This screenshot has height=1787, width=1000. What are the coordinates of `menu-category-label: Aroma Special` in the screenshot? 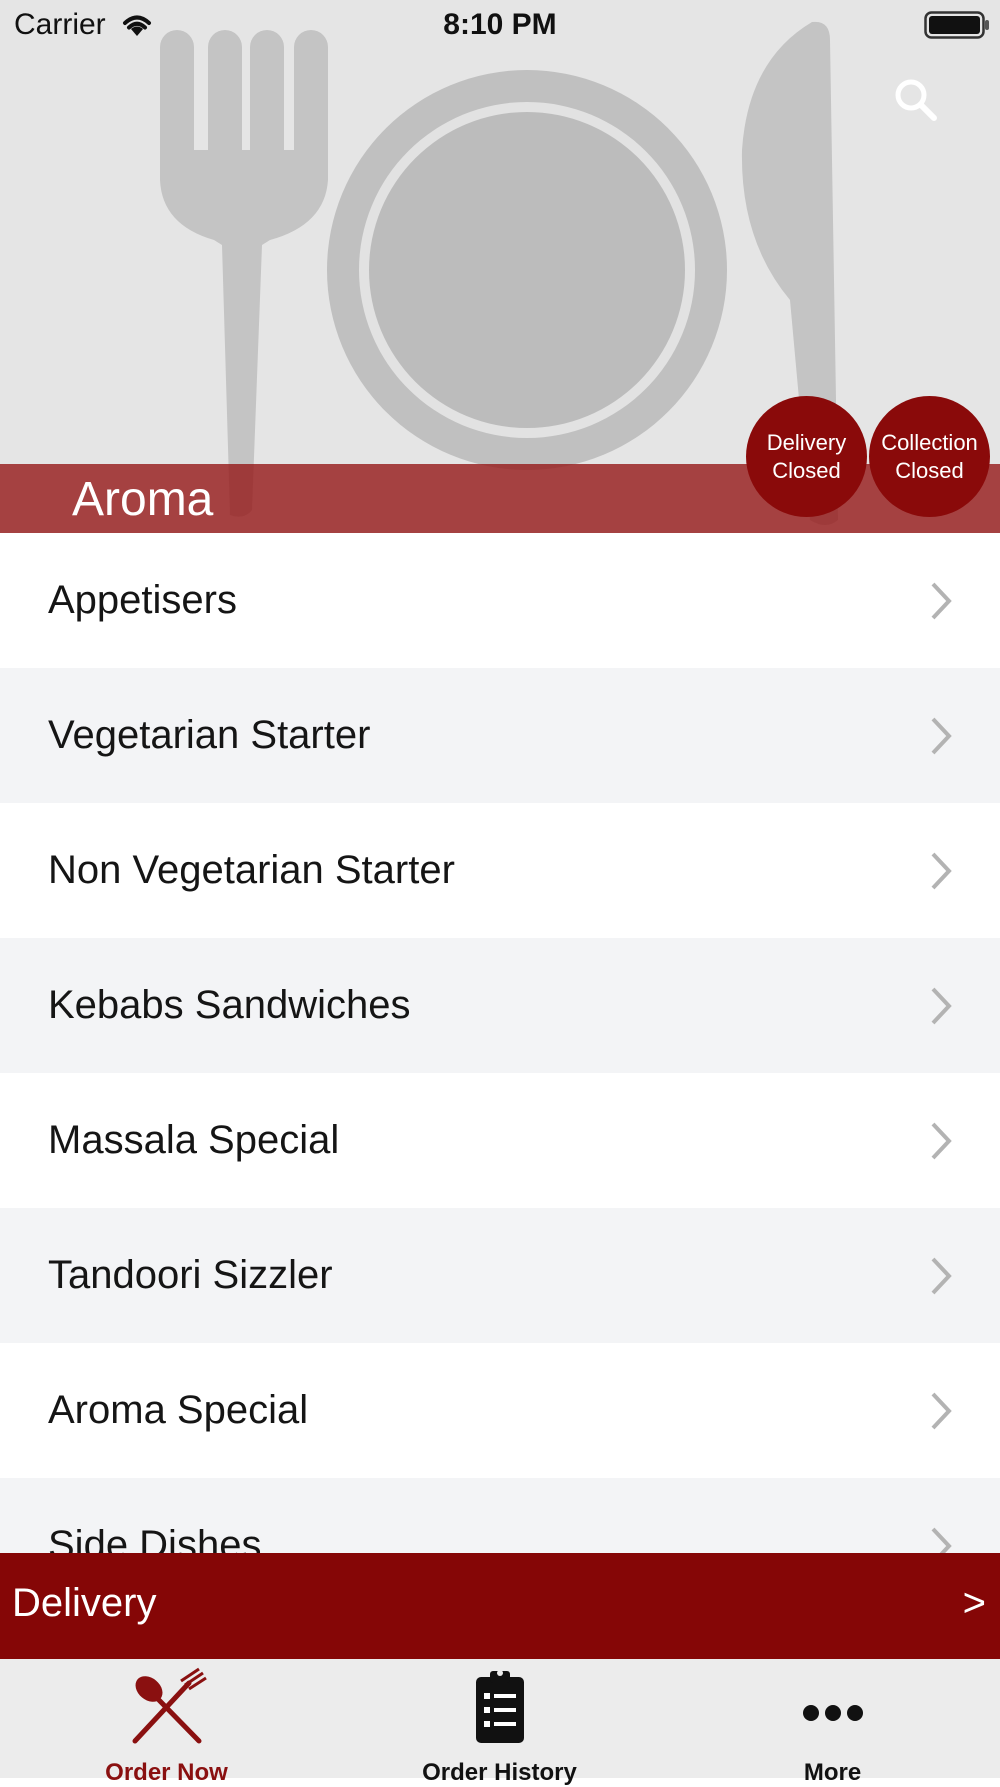 It's located at (178, 1410).